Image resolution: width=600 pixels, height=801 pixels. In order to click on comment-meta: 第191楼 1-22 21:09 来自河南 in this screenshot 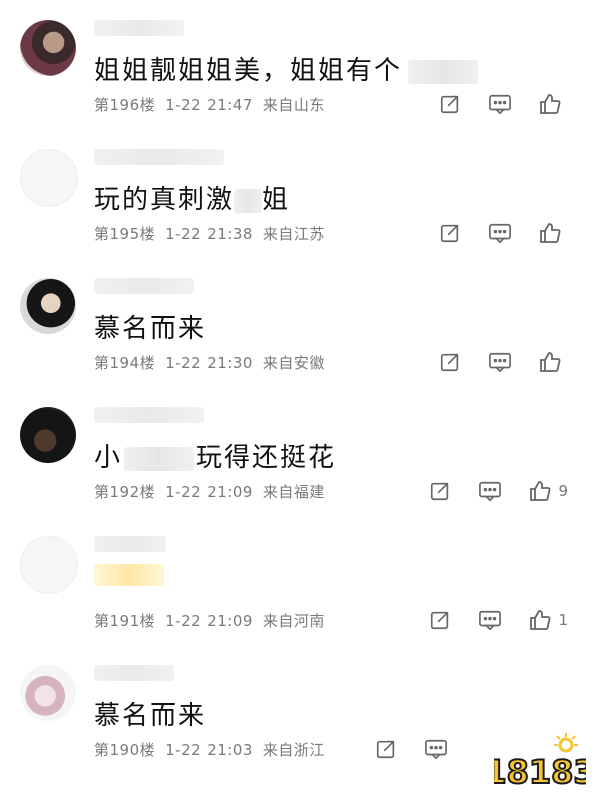, I will do `click(209, 620)`.